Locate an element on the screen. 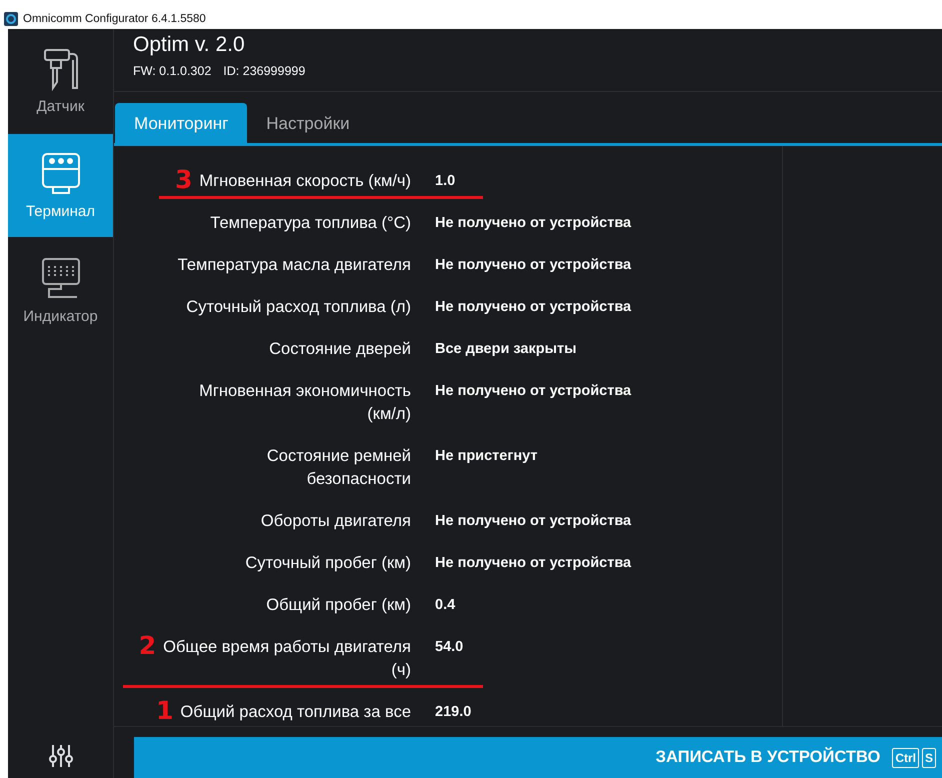 The image size is (942, 778). device-title: Optim v. 2.0 is located at coordinates (189, 45).